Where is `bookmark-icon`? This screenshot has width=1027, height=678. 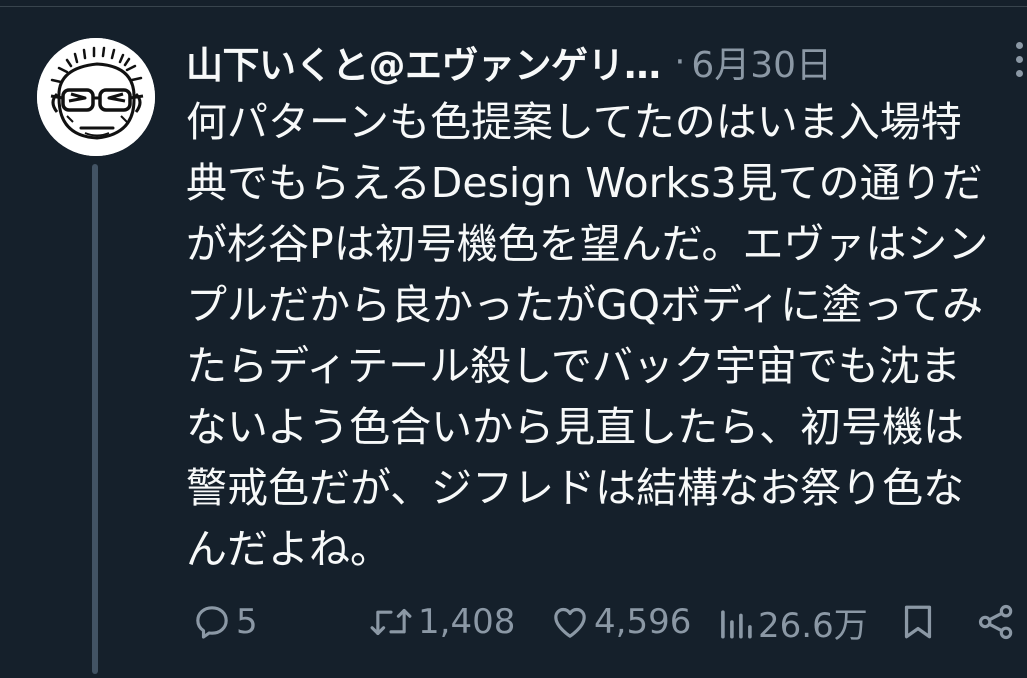 bookmark-icon is located at coordinates (918, 622).